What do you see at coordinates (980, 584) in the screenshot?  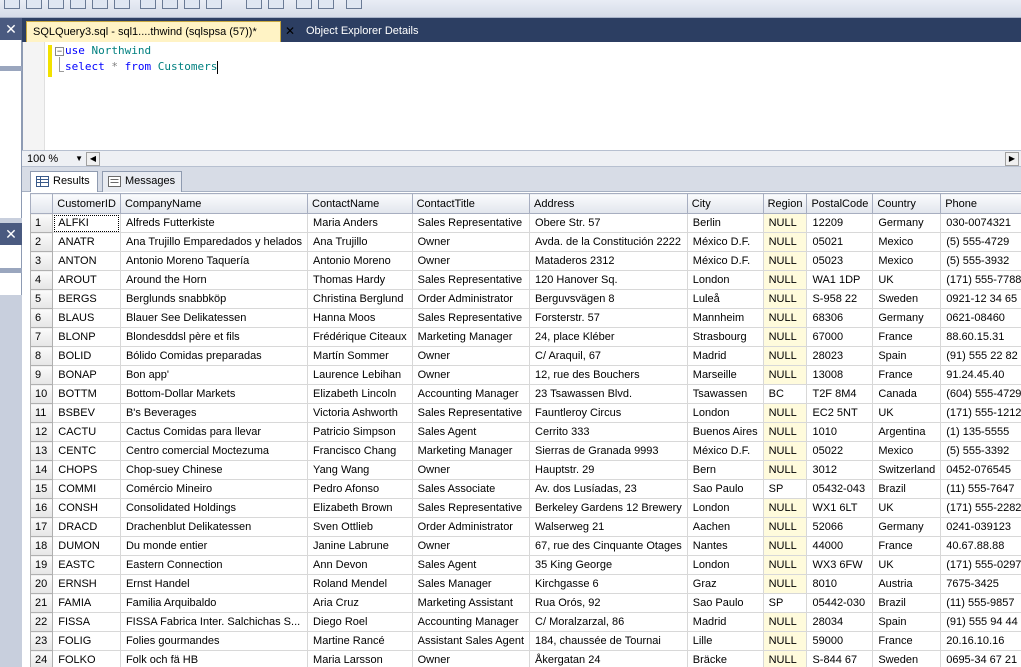 I see `grid-cell: 7675-3425` at bounding box center [980, 584].